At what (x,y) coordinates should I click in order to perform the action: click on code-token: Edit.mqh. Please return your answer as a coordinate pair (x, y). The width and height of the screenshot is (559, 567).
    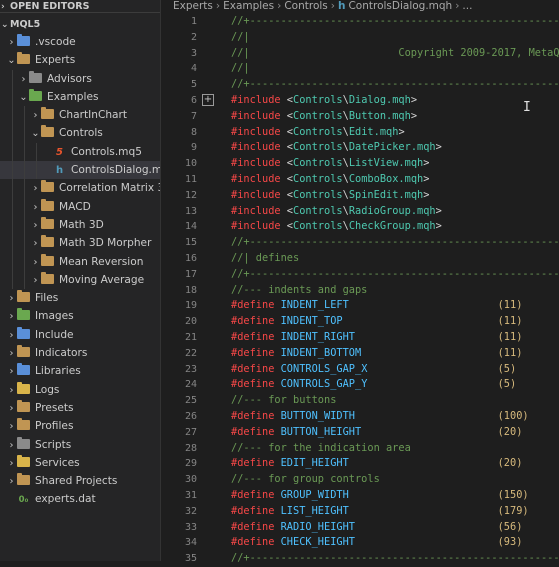
    Looking at the image, I should click on (373, 131).